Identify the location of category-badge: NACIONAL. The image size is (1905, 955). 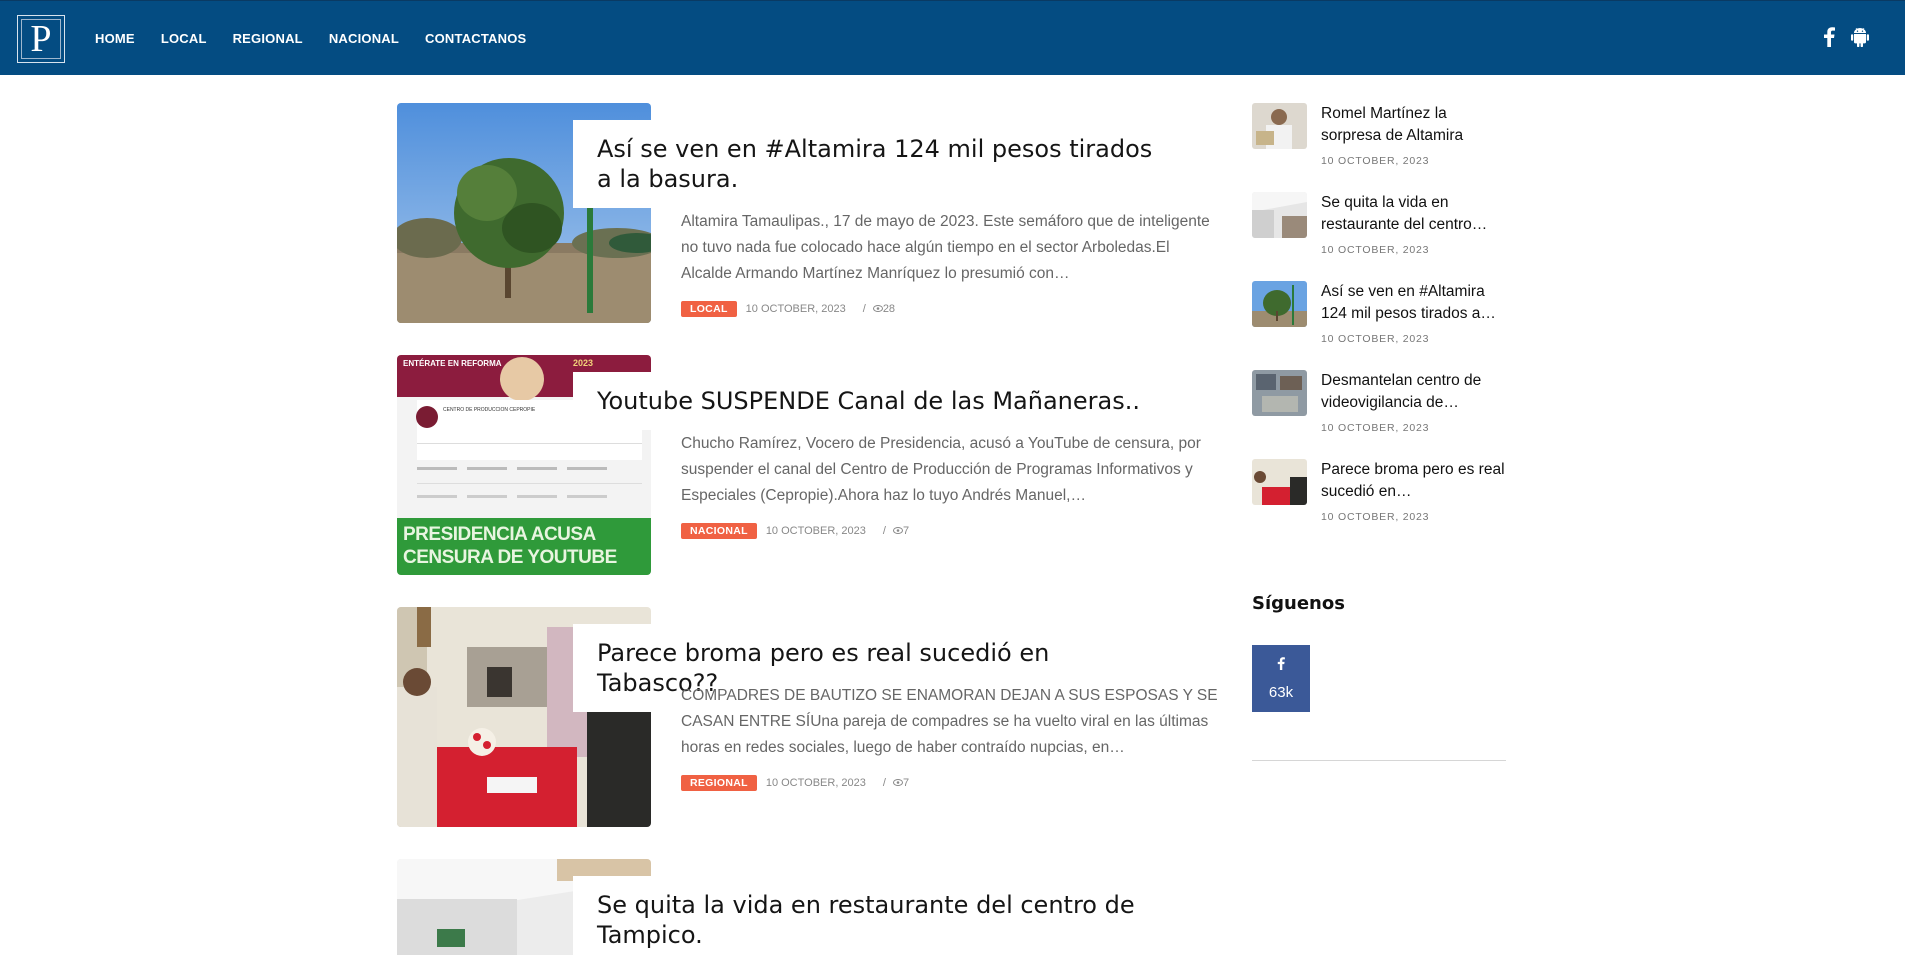
(719, 531).